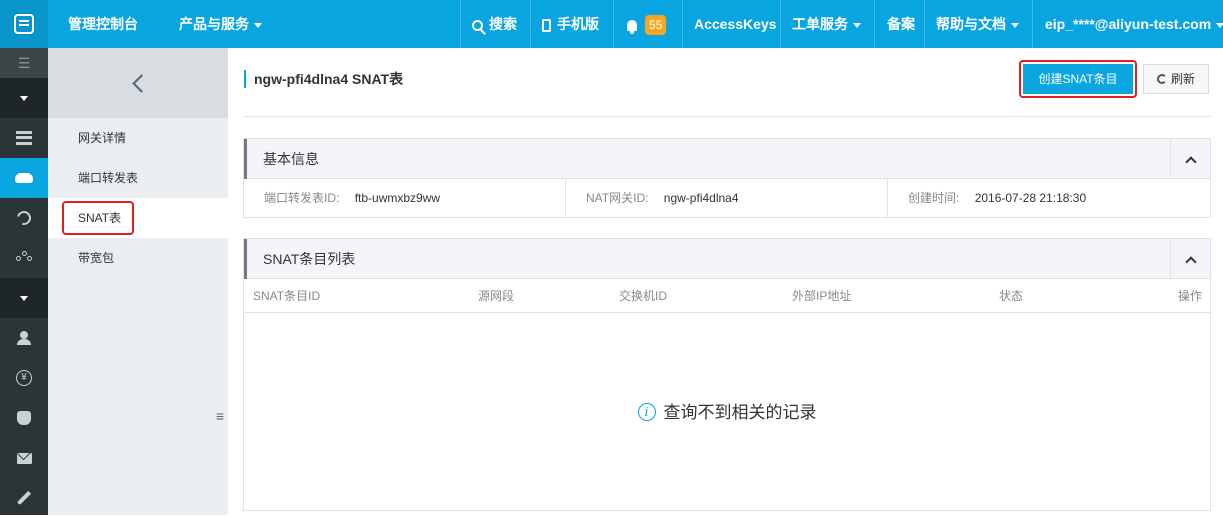  I want to click on link-icon, so click(24, 218).